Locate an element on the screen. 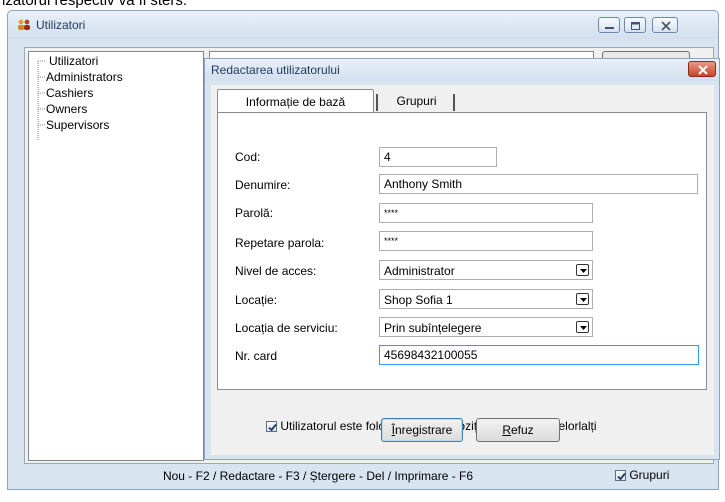 Image resolution: width=725 pixels, height=502 pixels. grupuri-toggle: Grupuri is located at coordinates (642, 475).